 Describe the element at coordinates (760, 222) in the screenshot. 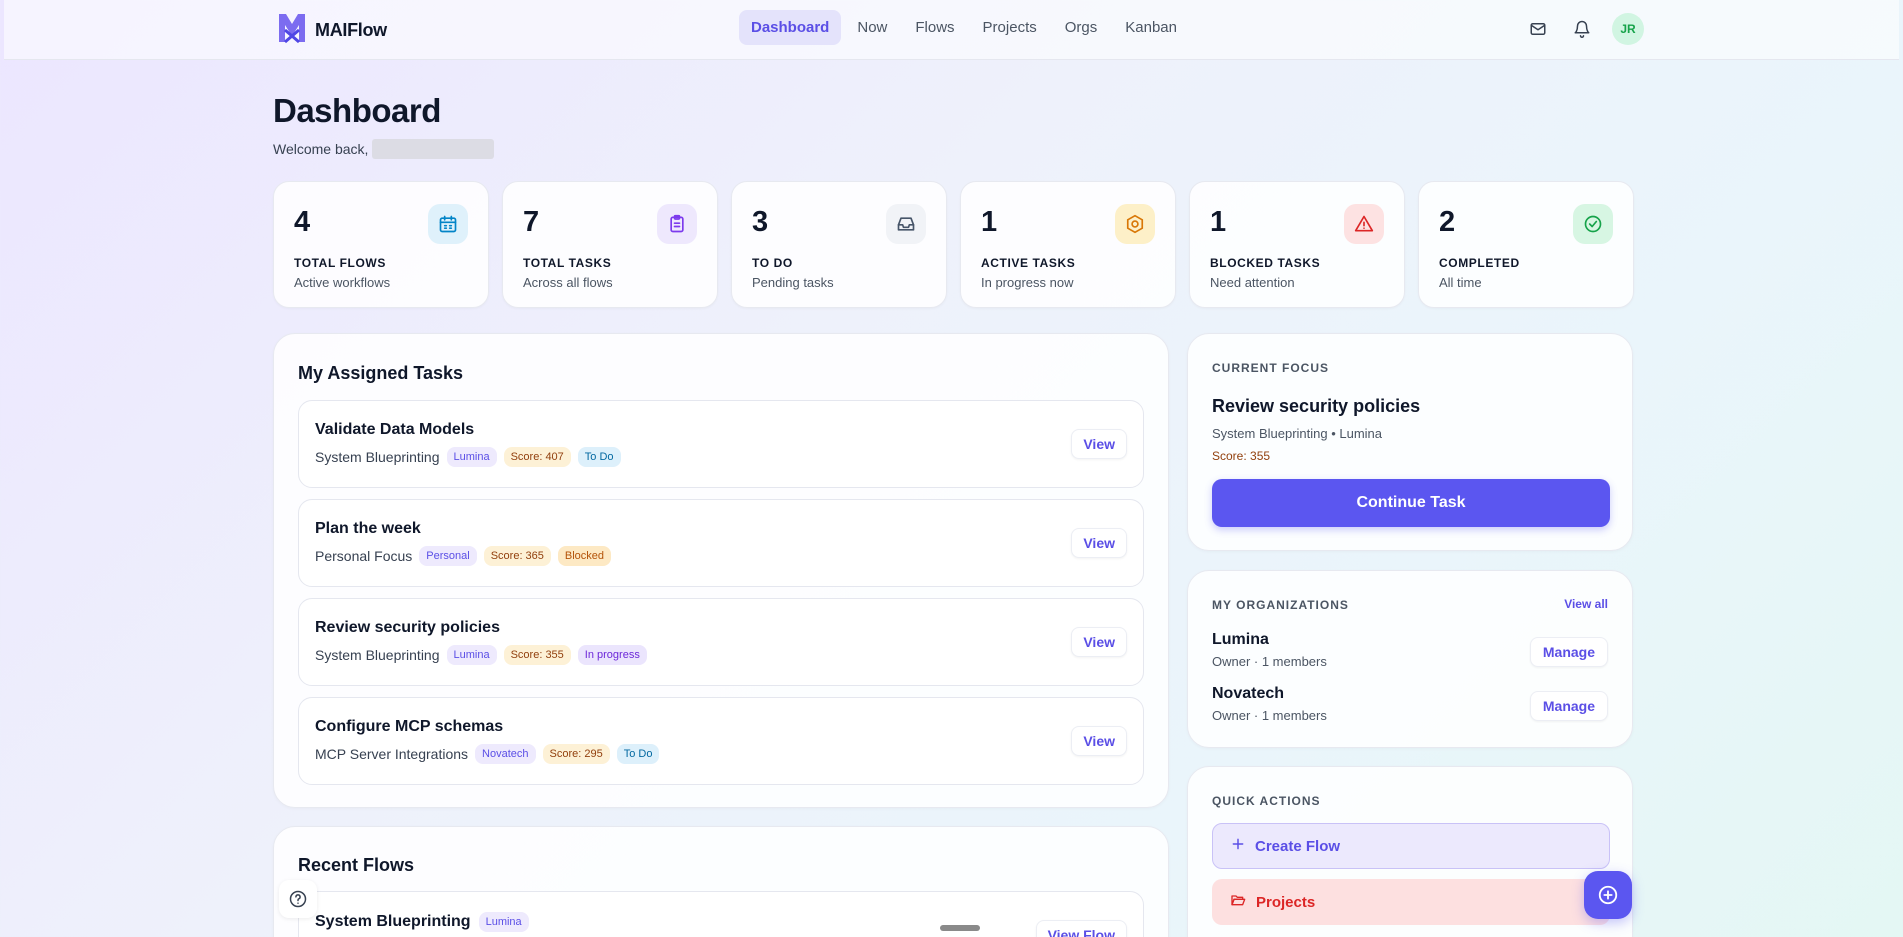

I see `stat-value: 3` at that location.